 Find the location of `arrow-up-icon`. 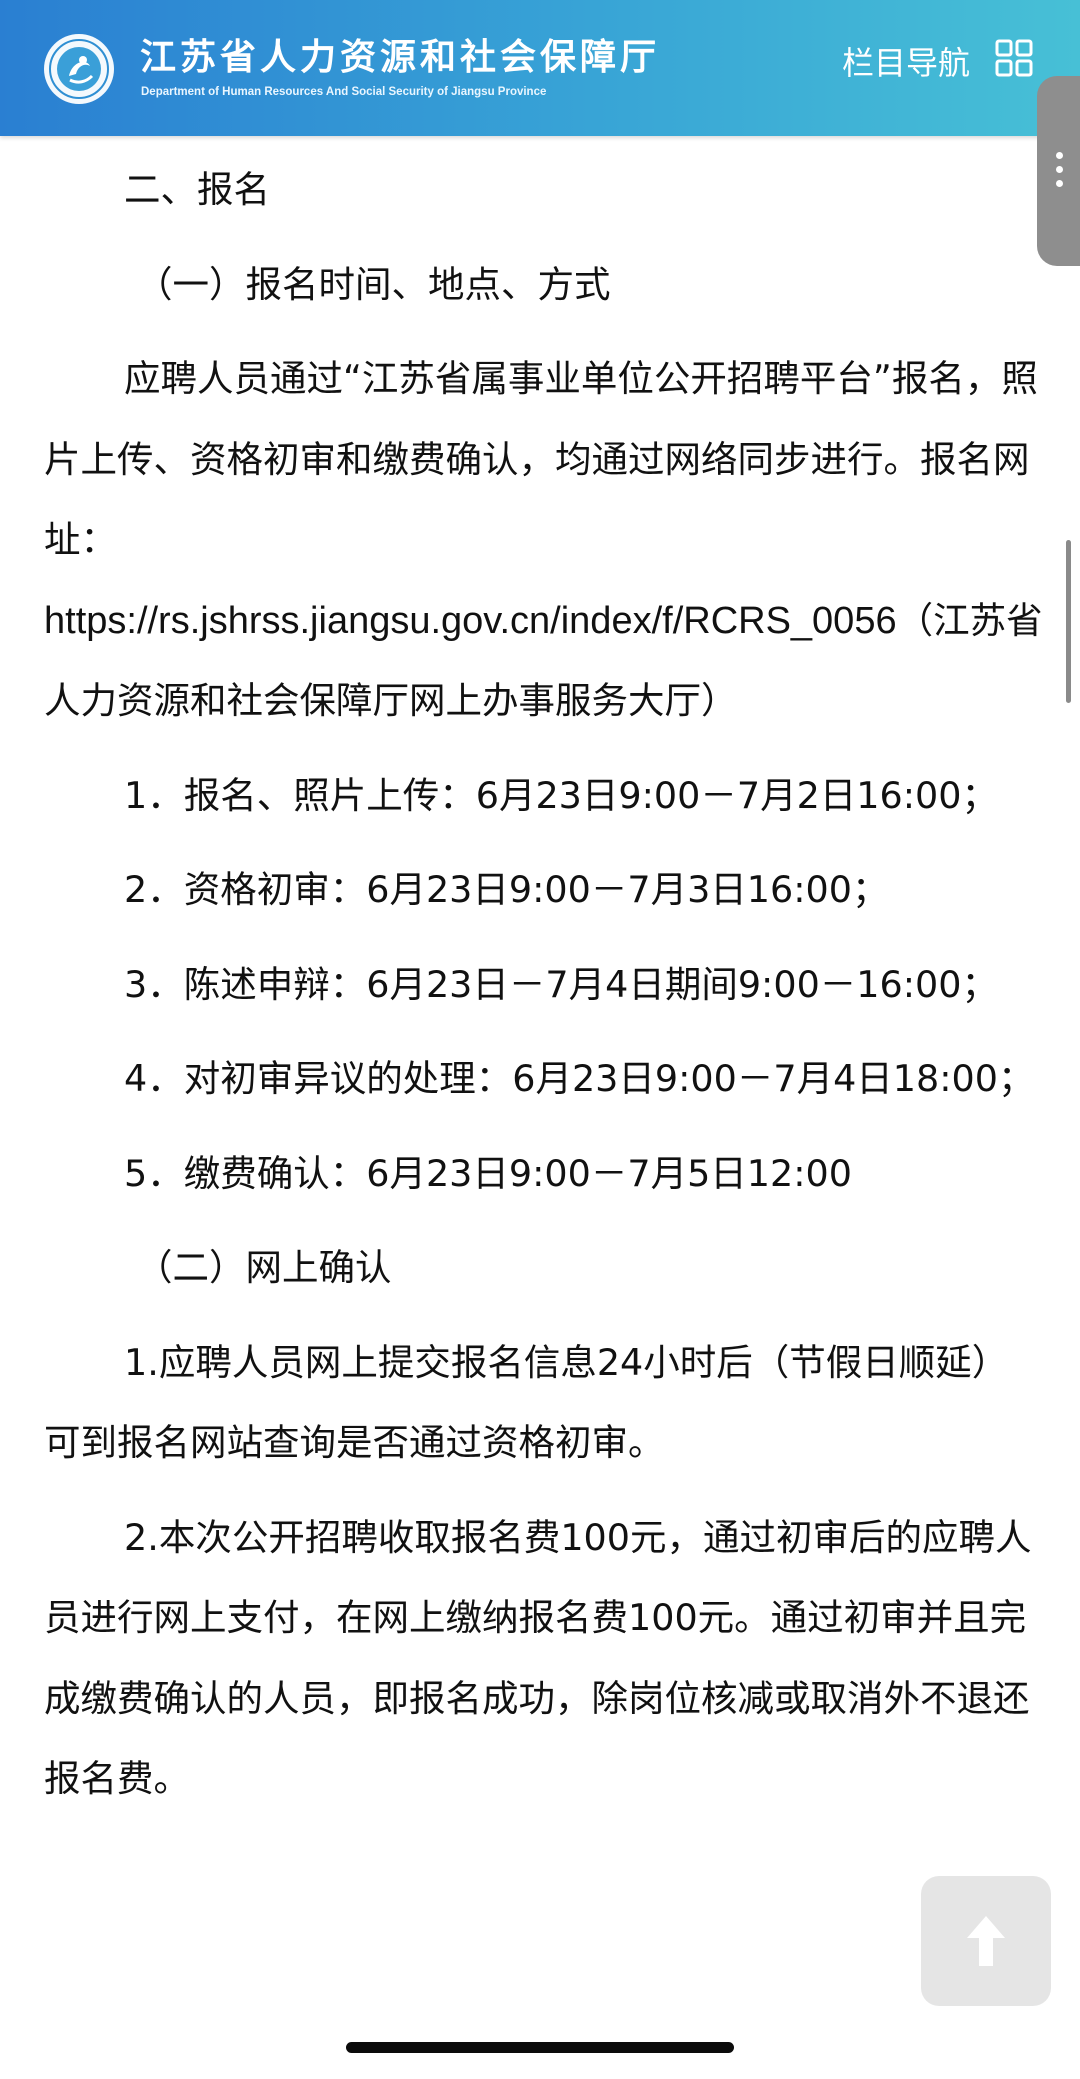

arrow-up-icon is located at coordinates (986, 1941).